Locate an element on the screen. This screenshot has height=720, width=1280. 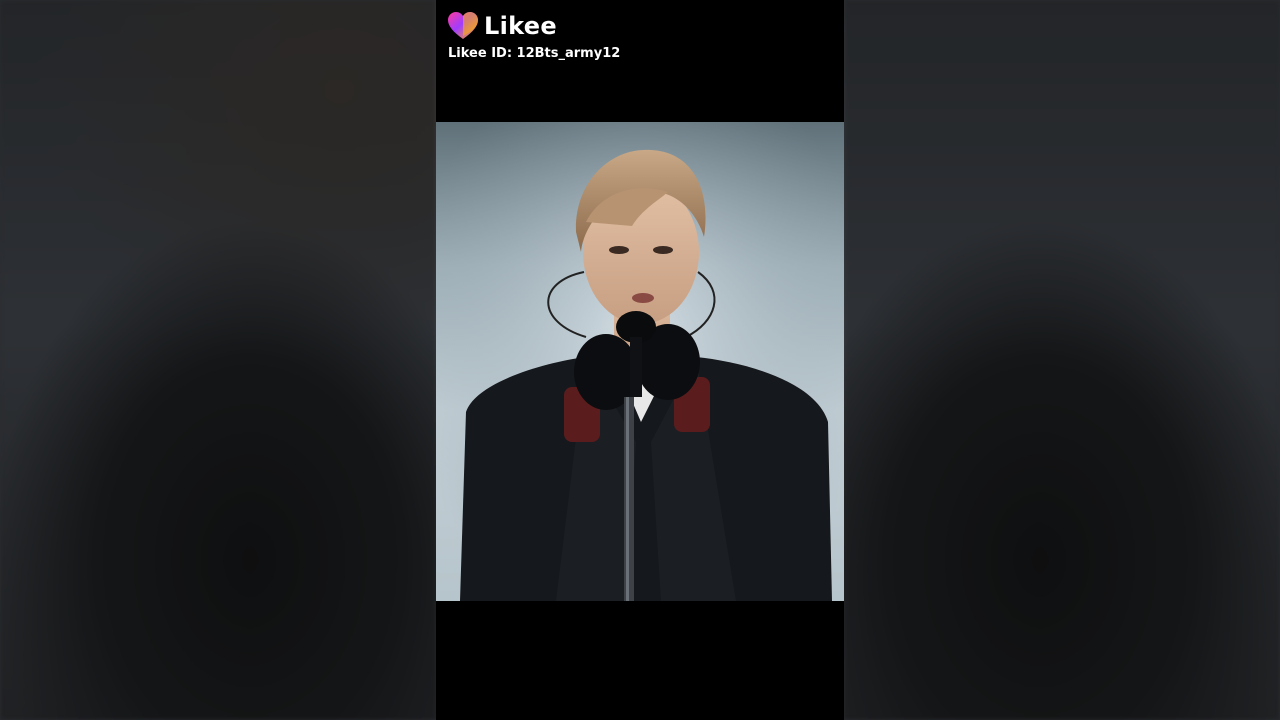
user-id-label: Likee ID: 12Bts_army12 is located at coordinates (534, 53).